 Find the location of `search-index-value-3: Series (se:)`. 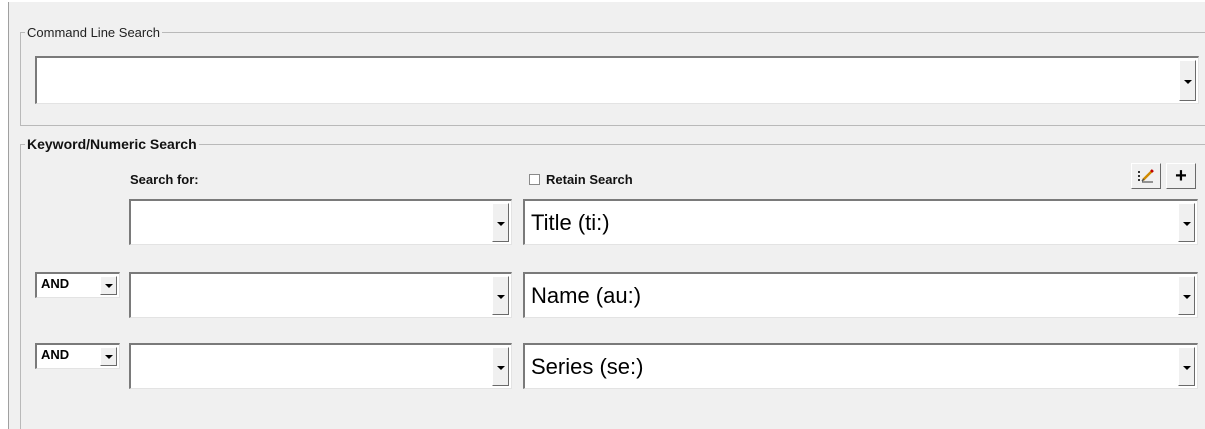

search-index-value-3: Series (se:) is located at coordinates (587, 366).